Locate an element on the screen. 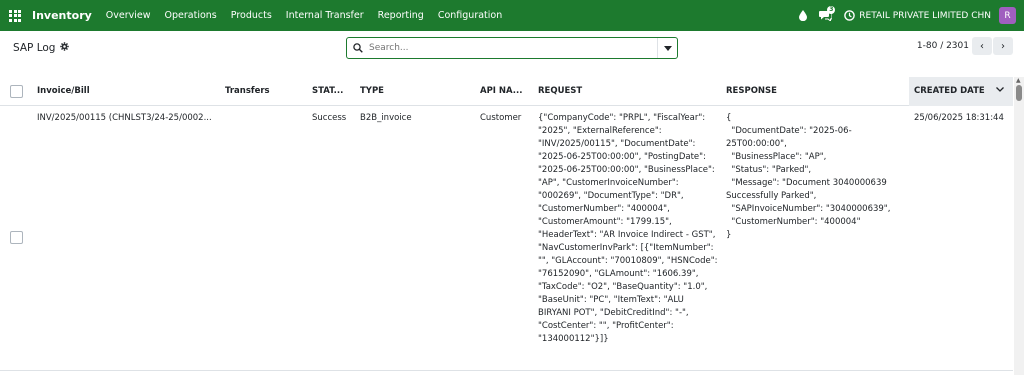  row-checkbox is located at coordinates (16, 237).